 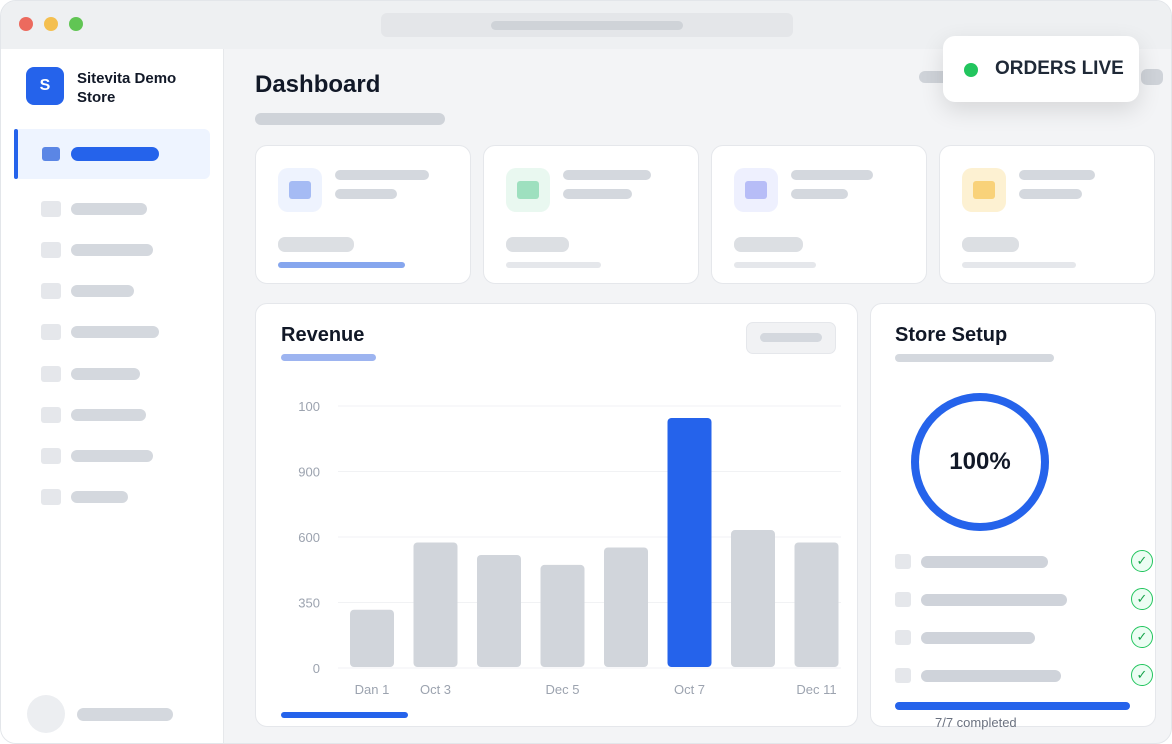 I want to click on x-tick-label: Dan 1, so click(x=372, y=689).